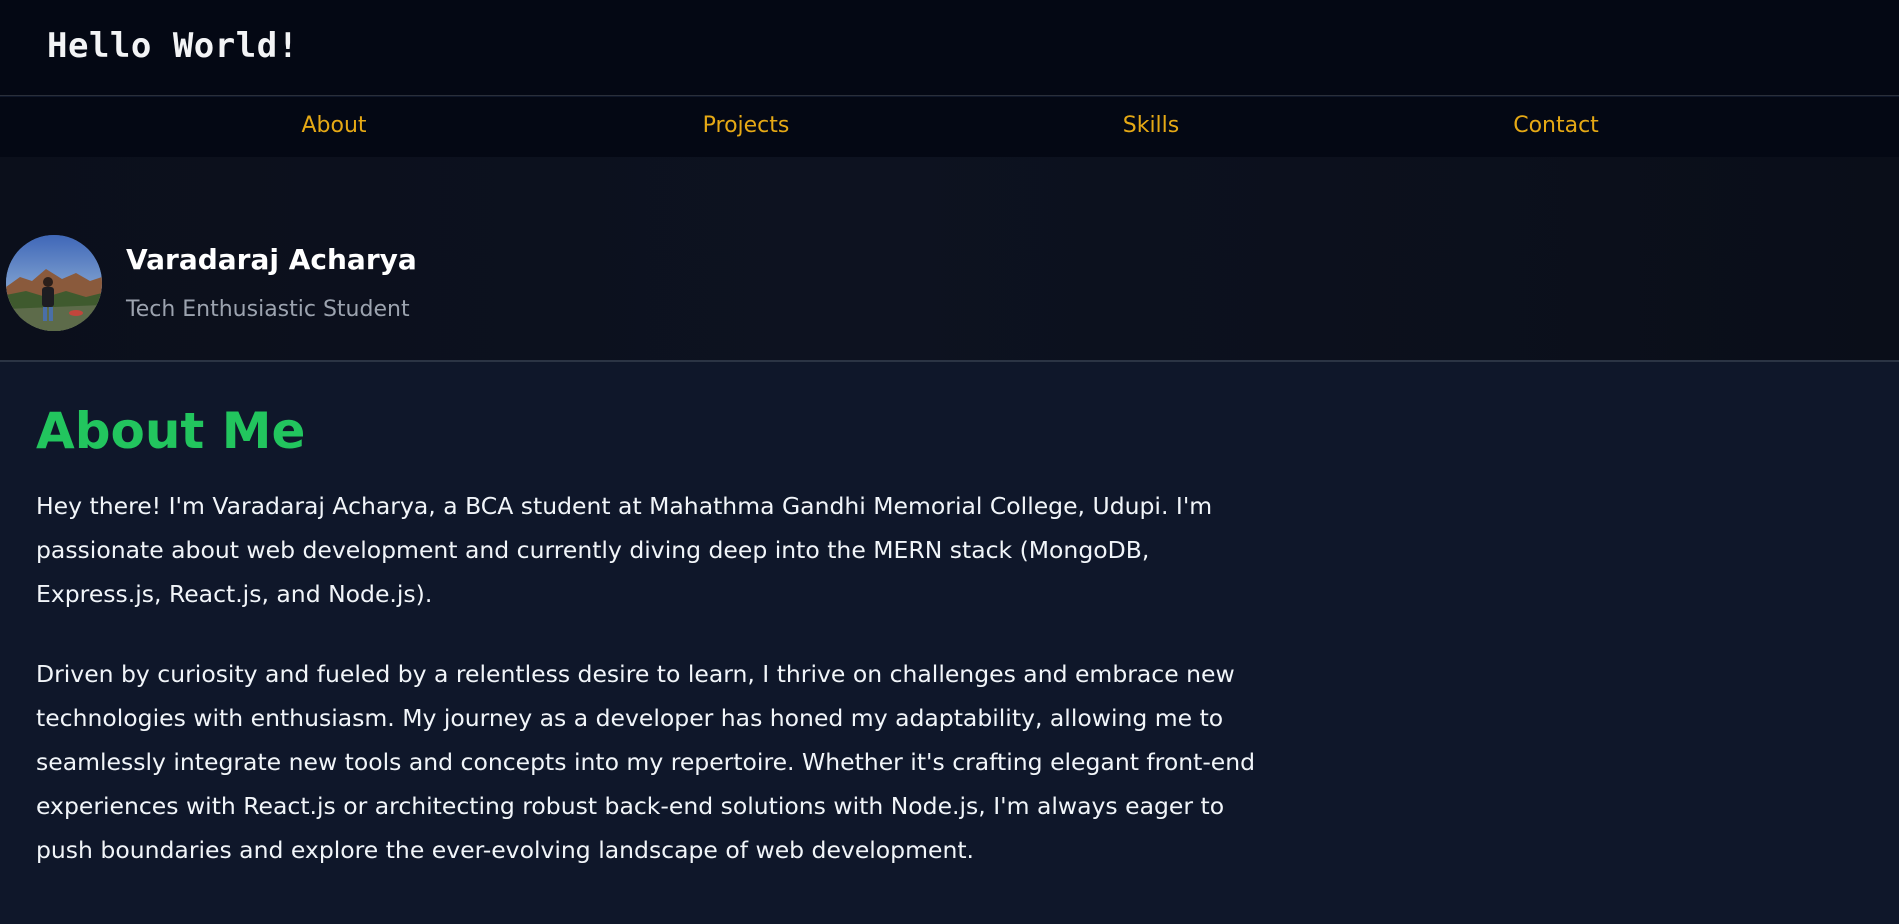 Image resolution: width=1899 pixels, height=924 pixels. What do you see at coordinates (949, 48) in the screenshot?
I see `site-header: Hello World!` at bounding box center [949, 48].